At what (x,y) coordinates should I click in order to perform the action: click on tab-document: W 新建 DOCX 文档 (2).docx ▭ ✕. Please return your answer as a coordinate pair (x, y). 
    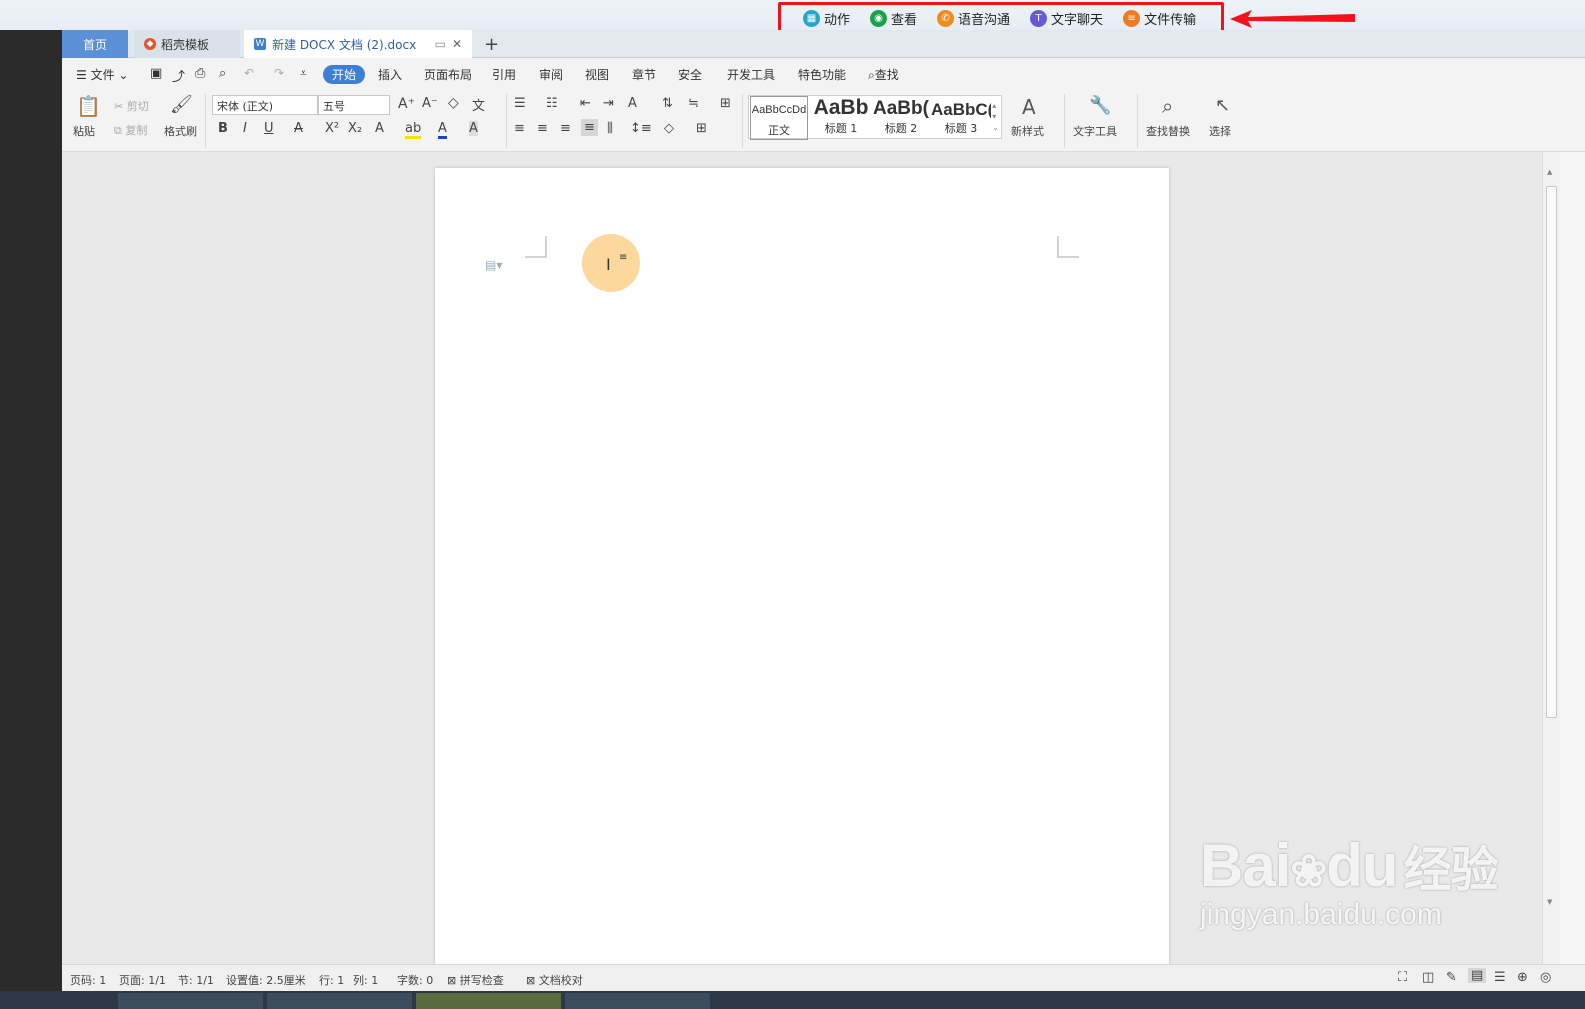
    Looking at the image, I should click on (358, 44).